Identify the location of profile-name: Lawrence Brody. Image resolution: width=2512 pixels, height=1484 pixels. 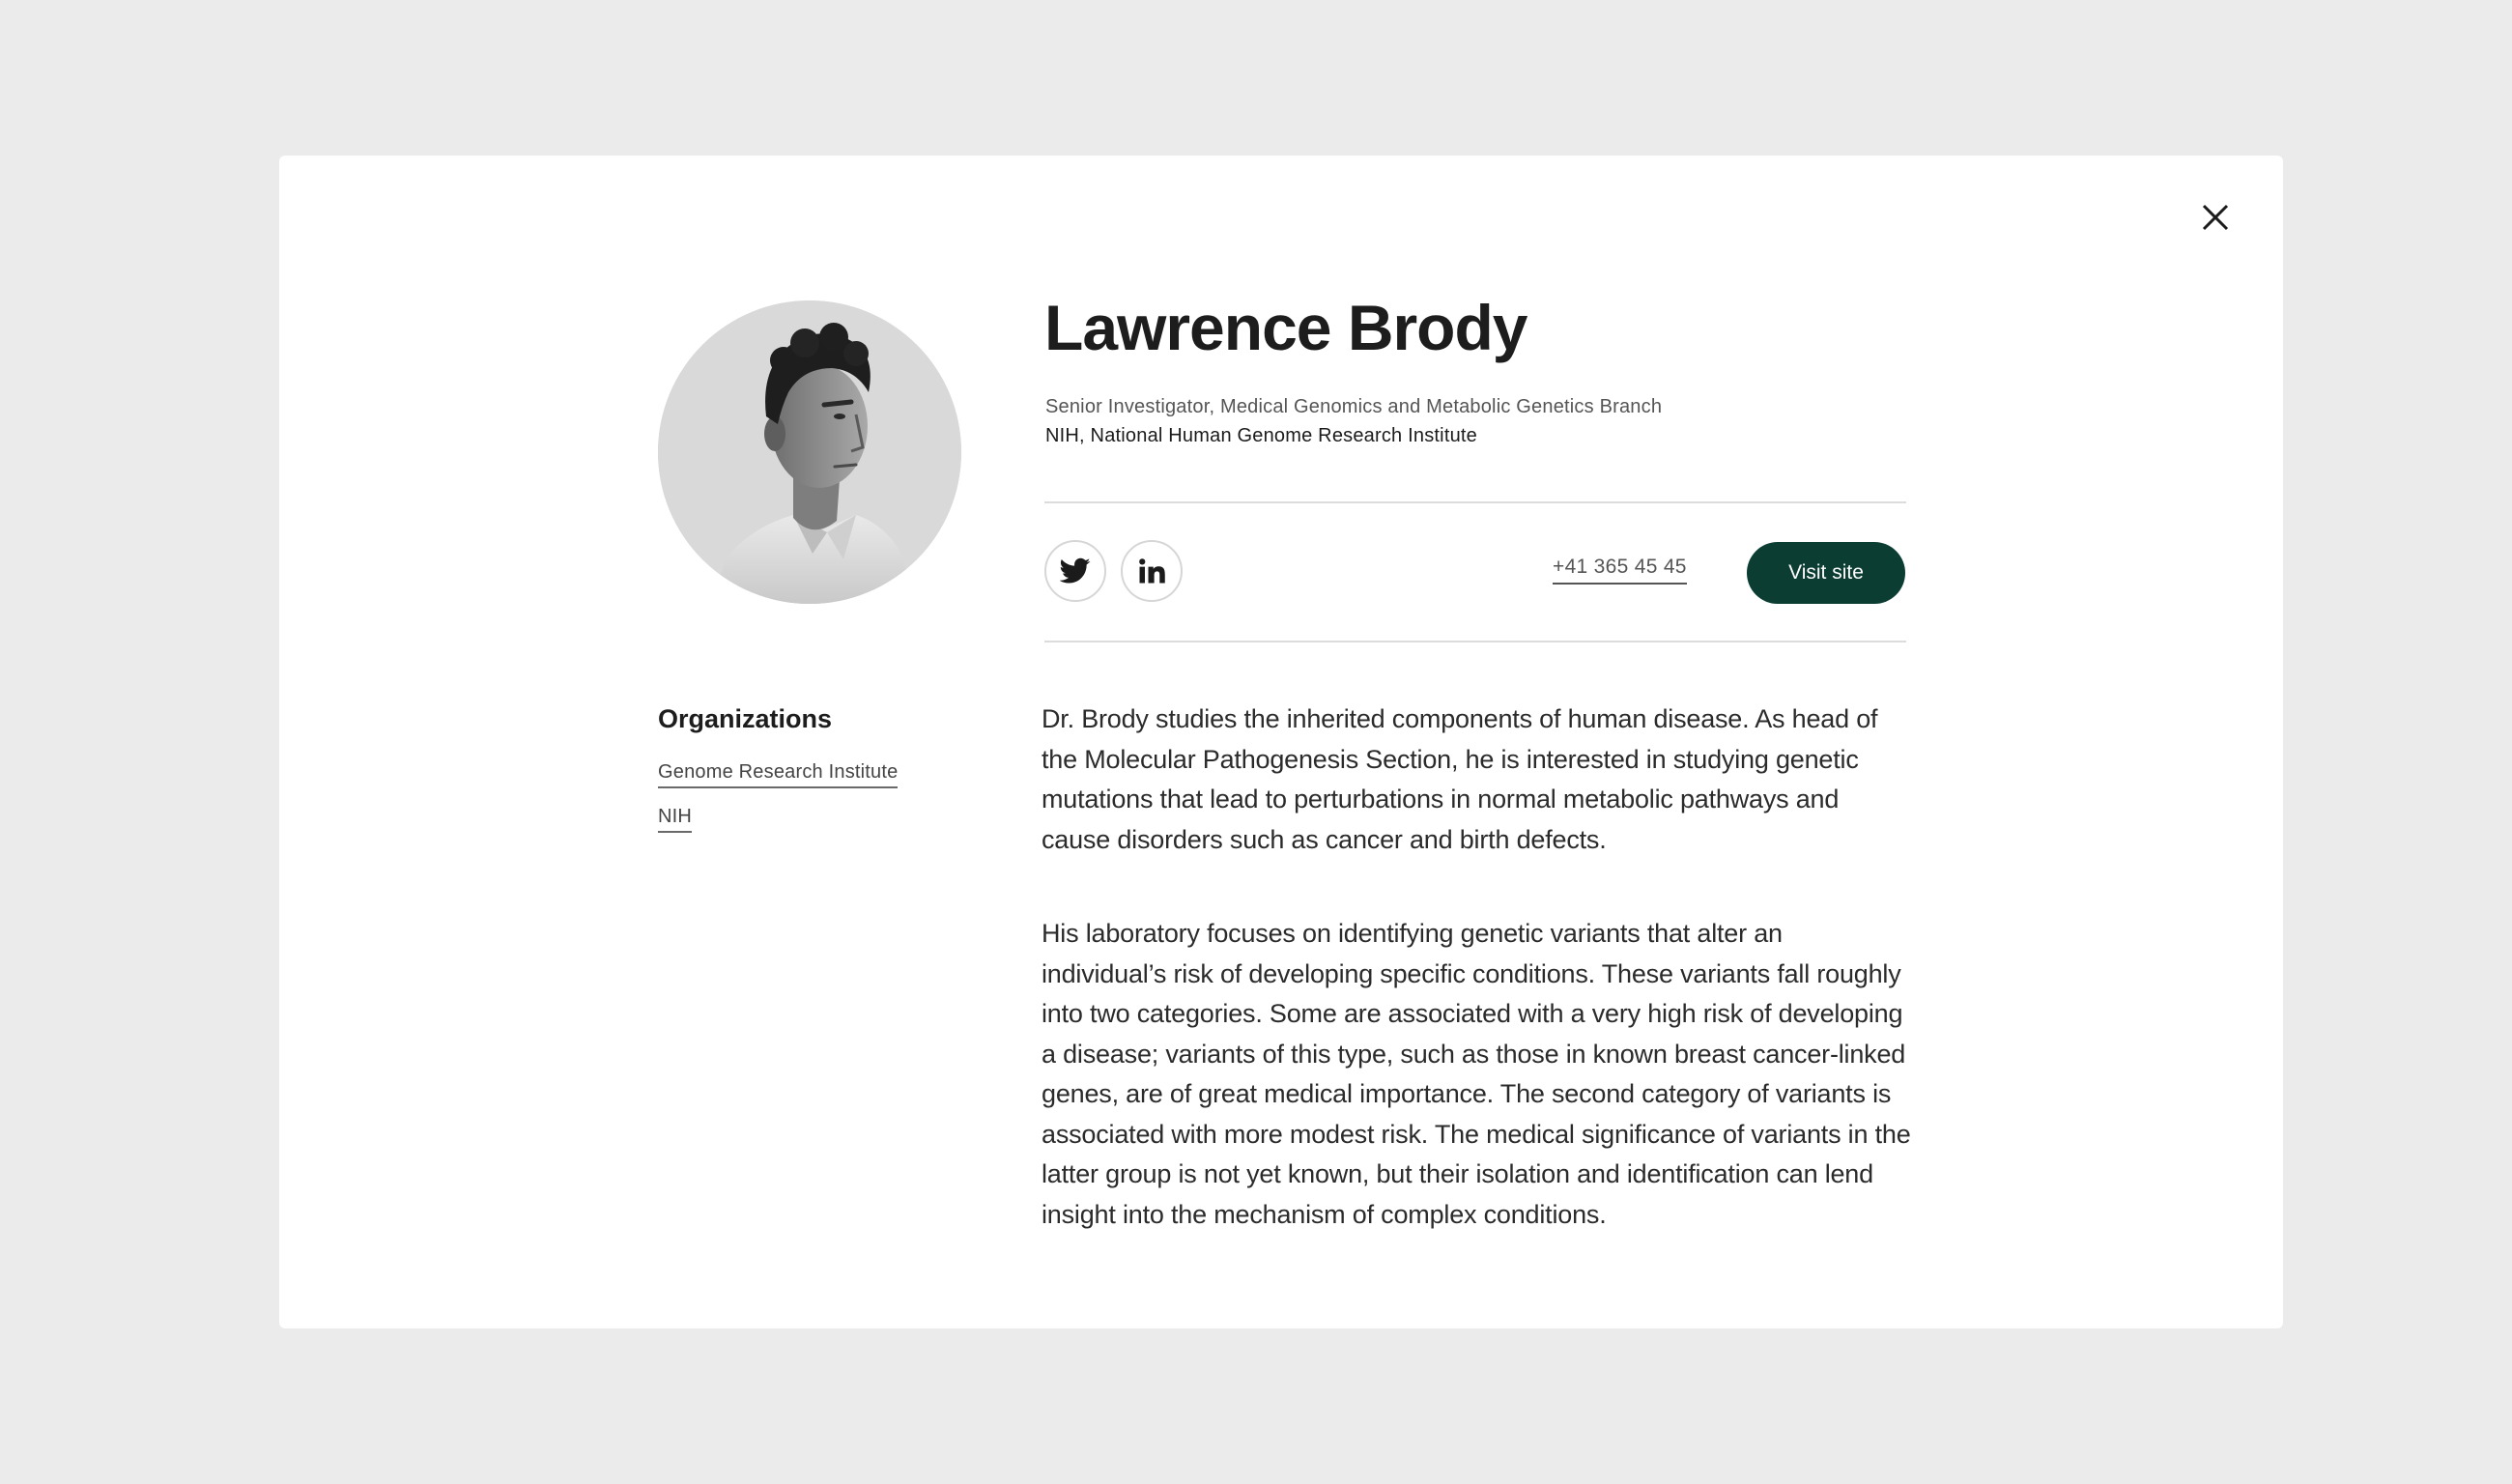
(1285, 328).